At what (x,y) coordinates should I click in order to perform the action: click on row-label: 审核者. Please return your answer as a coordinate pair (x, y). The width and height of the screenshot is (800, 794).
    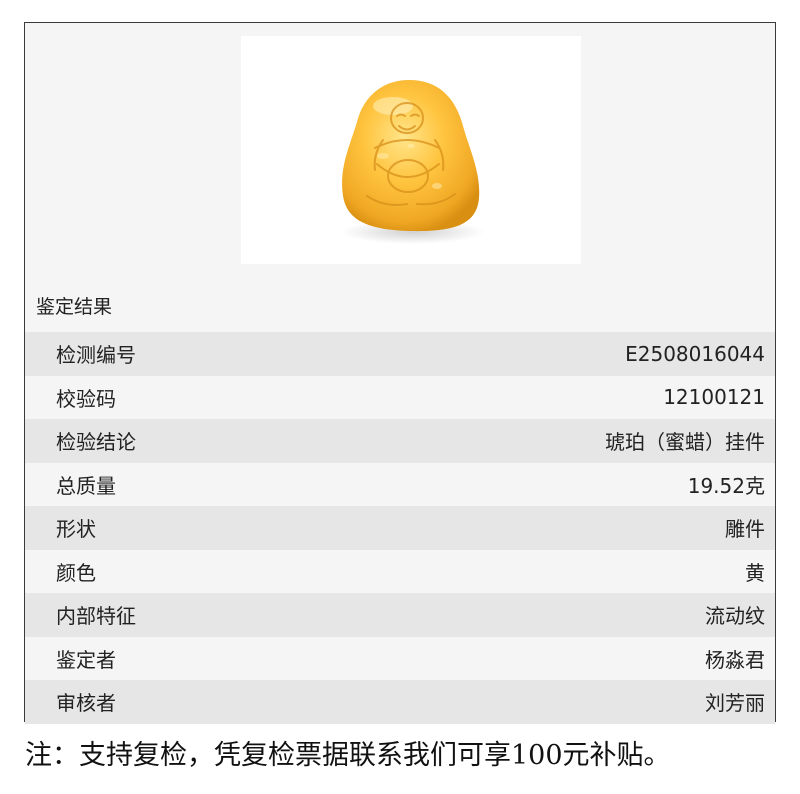
    Looking at the image, I should click on (86, 703).